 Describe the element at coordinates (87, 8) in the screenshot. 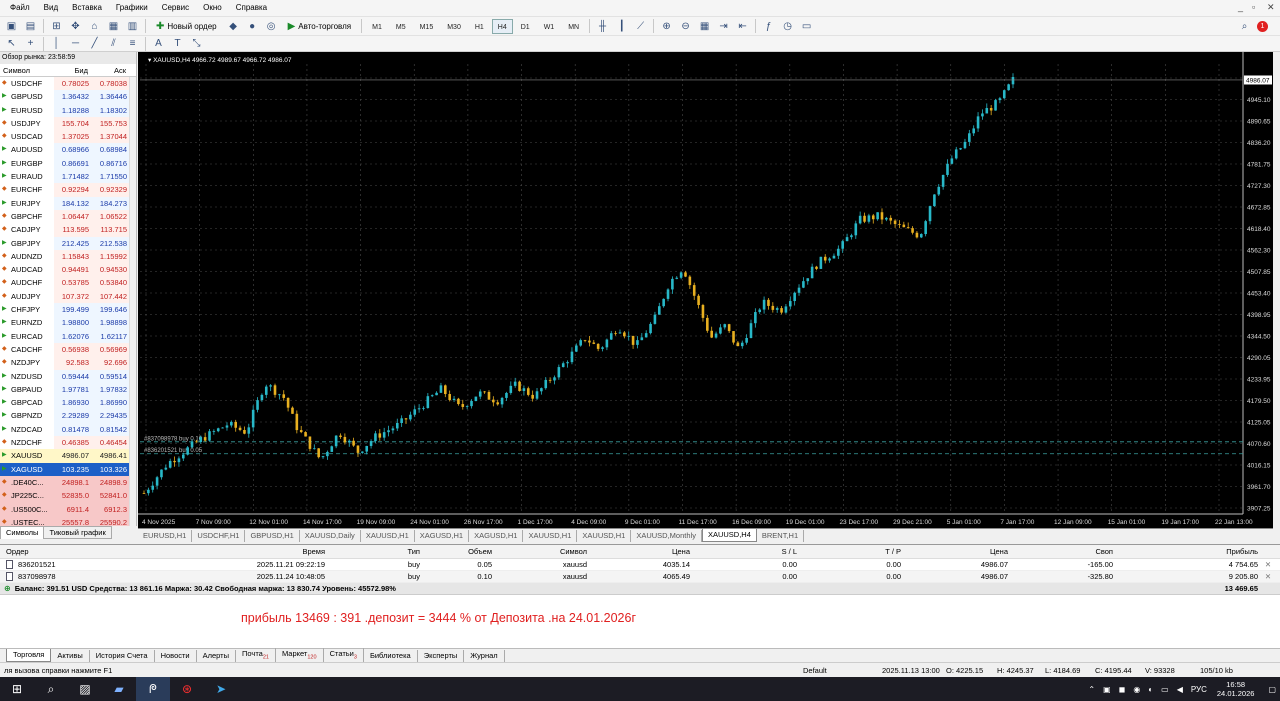

I see `menu-item: Вставка` at that location.